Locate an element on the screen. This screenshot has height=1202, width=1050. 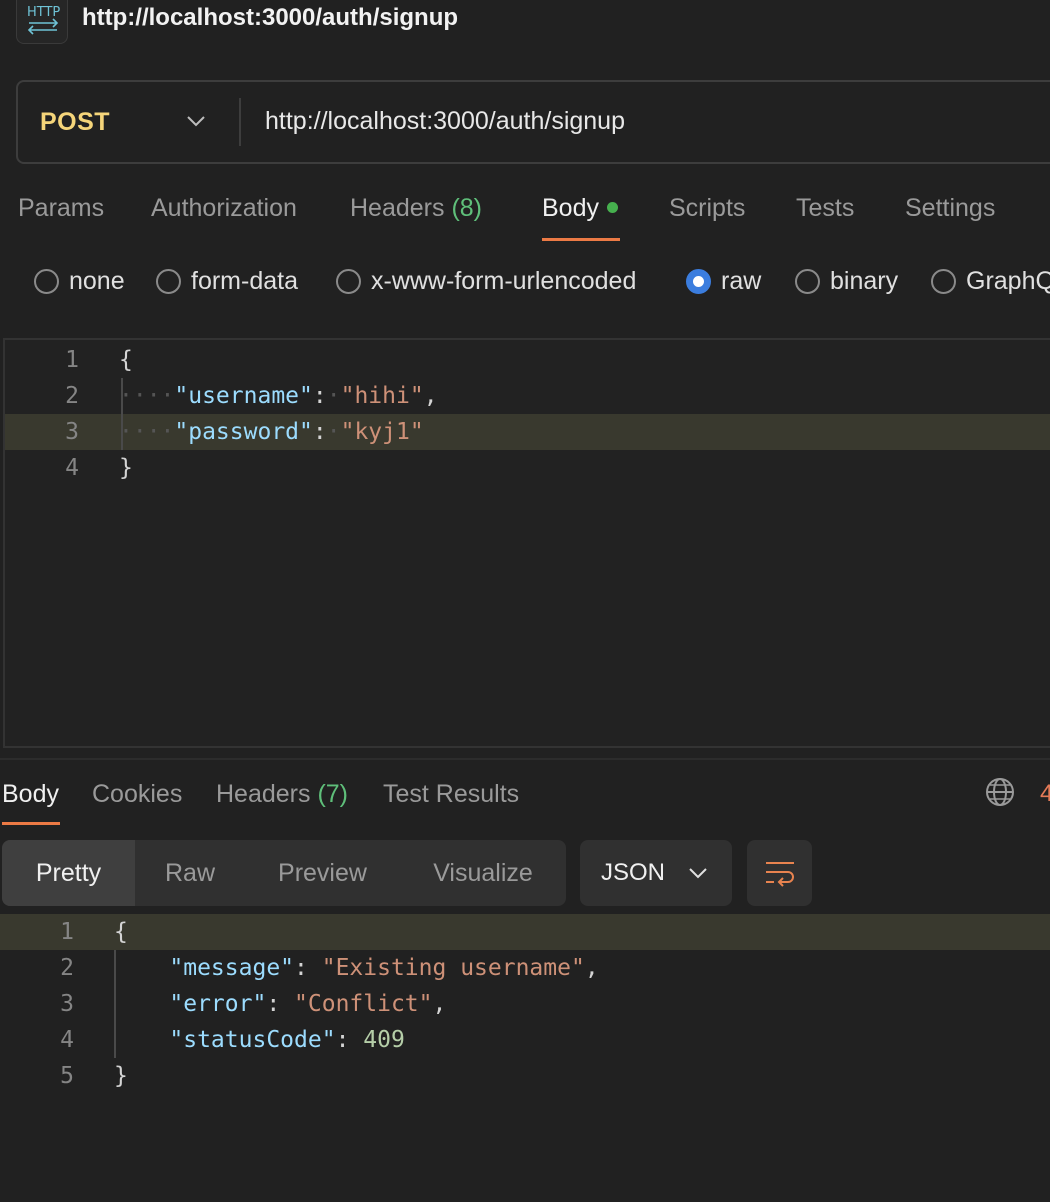
url-separator is located at coordinates (240, 122).